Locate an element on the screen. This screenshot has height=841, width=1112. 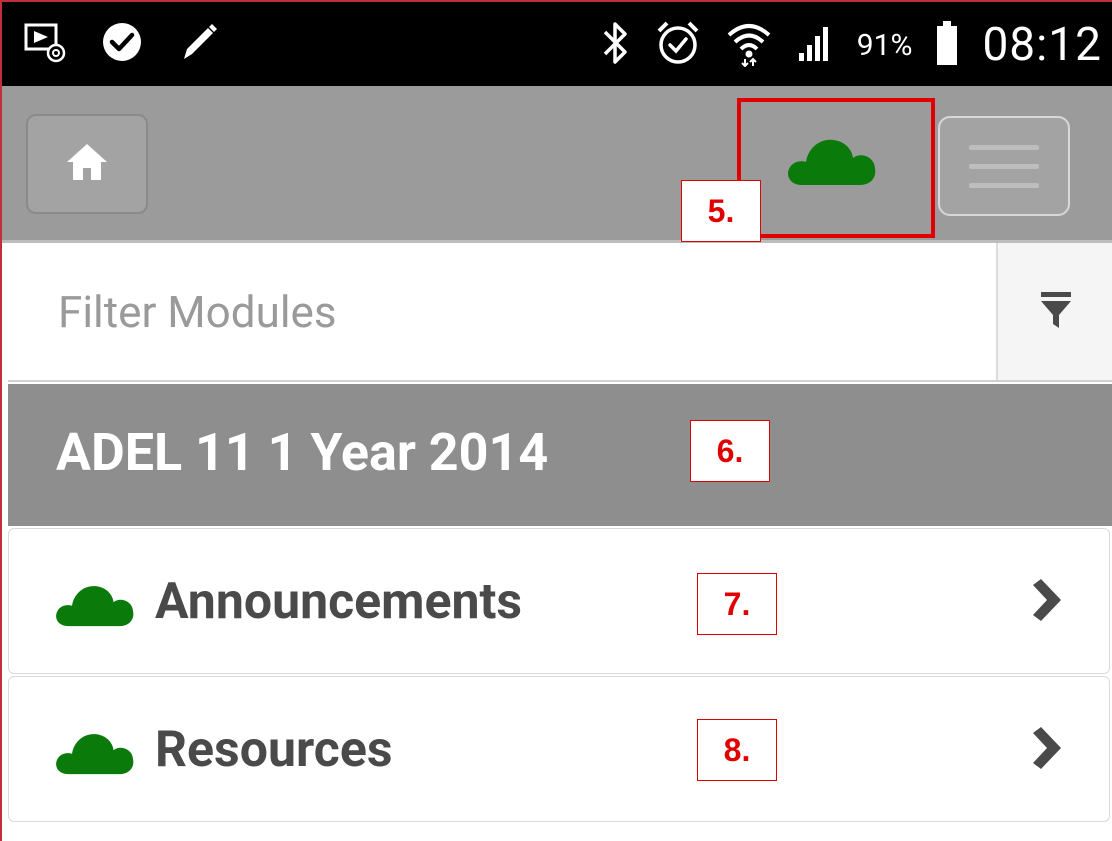
wifi-icon is located at coordinates (749, 45).